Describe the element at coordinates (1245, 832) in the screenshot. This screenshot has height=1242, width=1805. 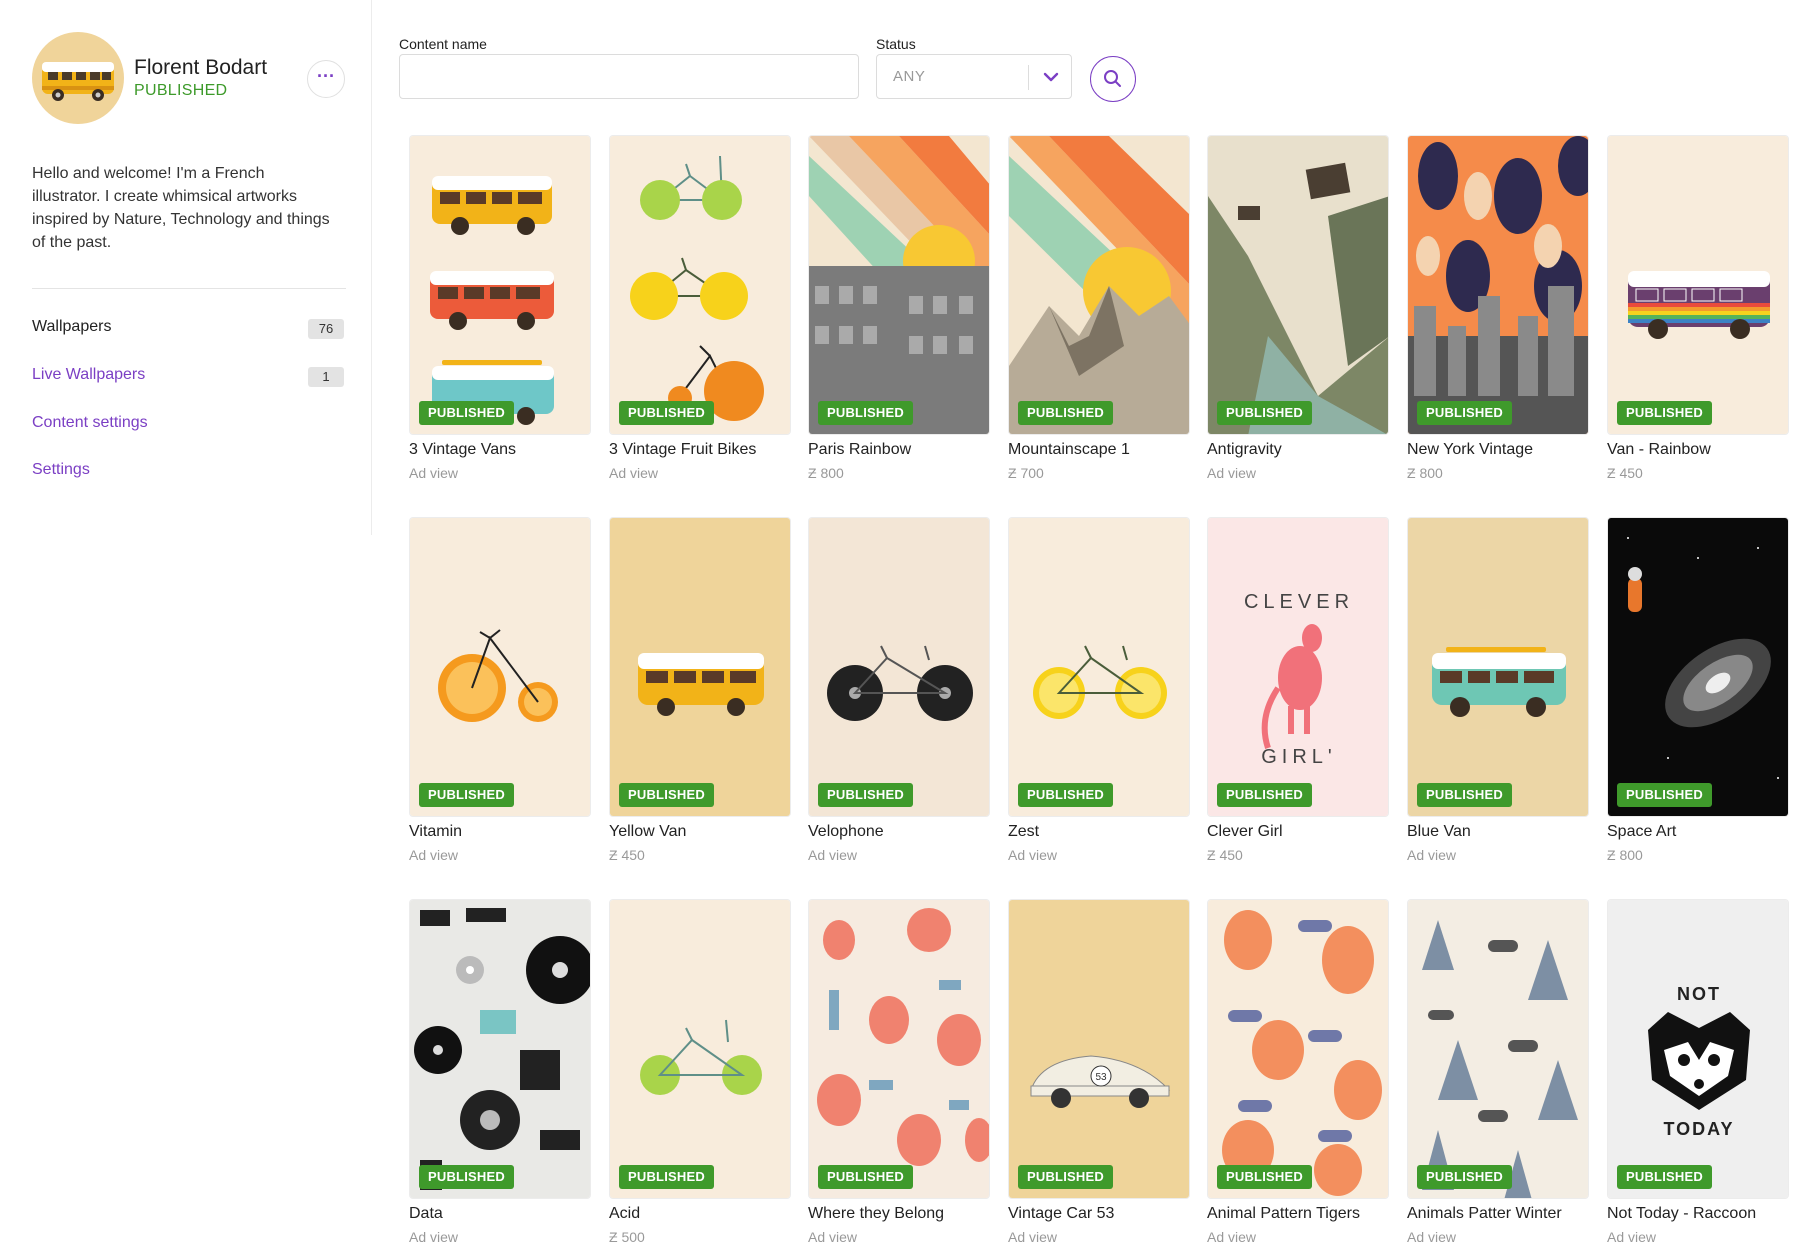
I see `content-title: Clever Girl` at that location.